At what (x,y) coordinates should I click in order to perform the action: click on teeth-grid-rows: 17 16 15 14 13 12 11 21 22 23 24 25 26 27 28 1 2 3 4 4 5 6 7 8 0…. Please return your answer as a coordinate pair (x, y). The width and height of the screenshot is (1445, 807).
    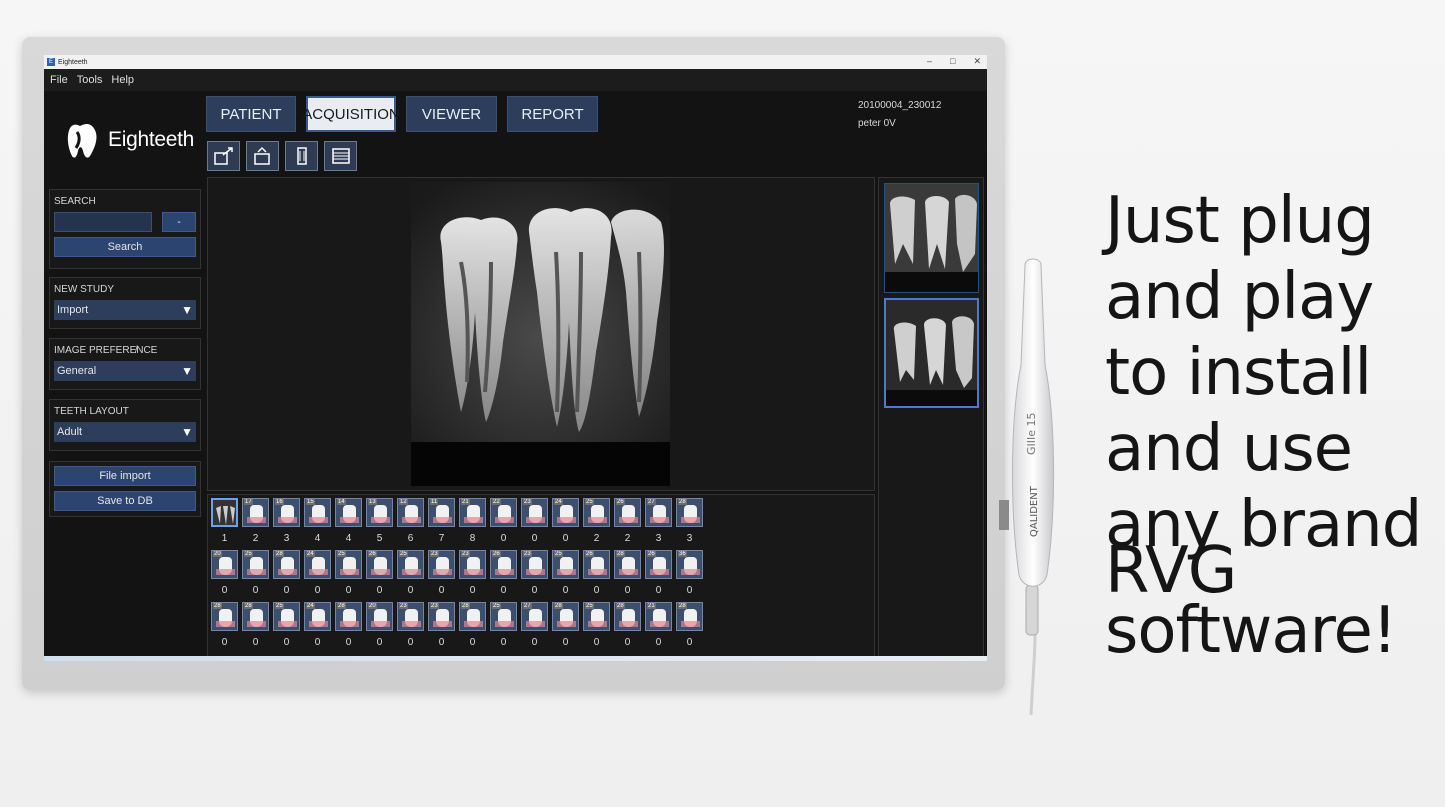
    Looking at the image, I should click on (457, 576).